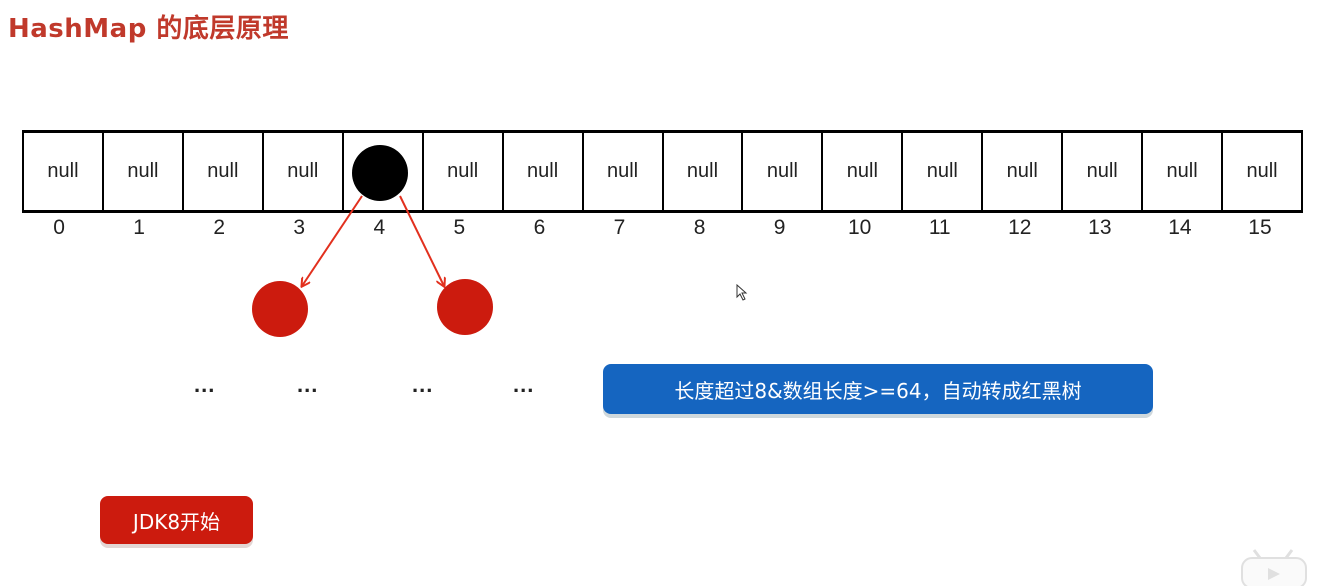 Image resolution: width=1332 pixels, height=586 pixels. I want to click on tree-child-node-right, so click(465, 307).